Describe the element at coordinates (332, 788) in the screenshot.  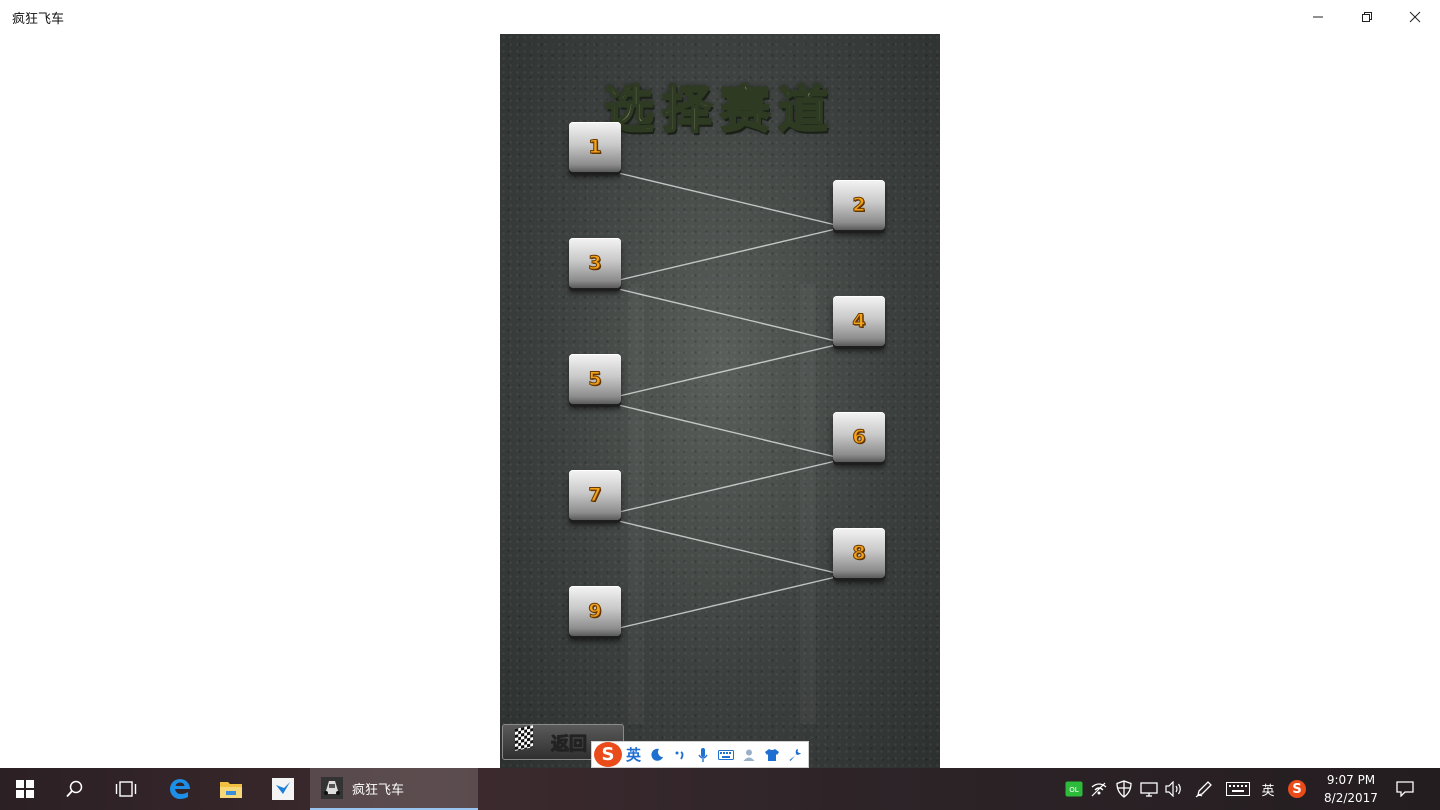
I see `race-car-icon` at that location.